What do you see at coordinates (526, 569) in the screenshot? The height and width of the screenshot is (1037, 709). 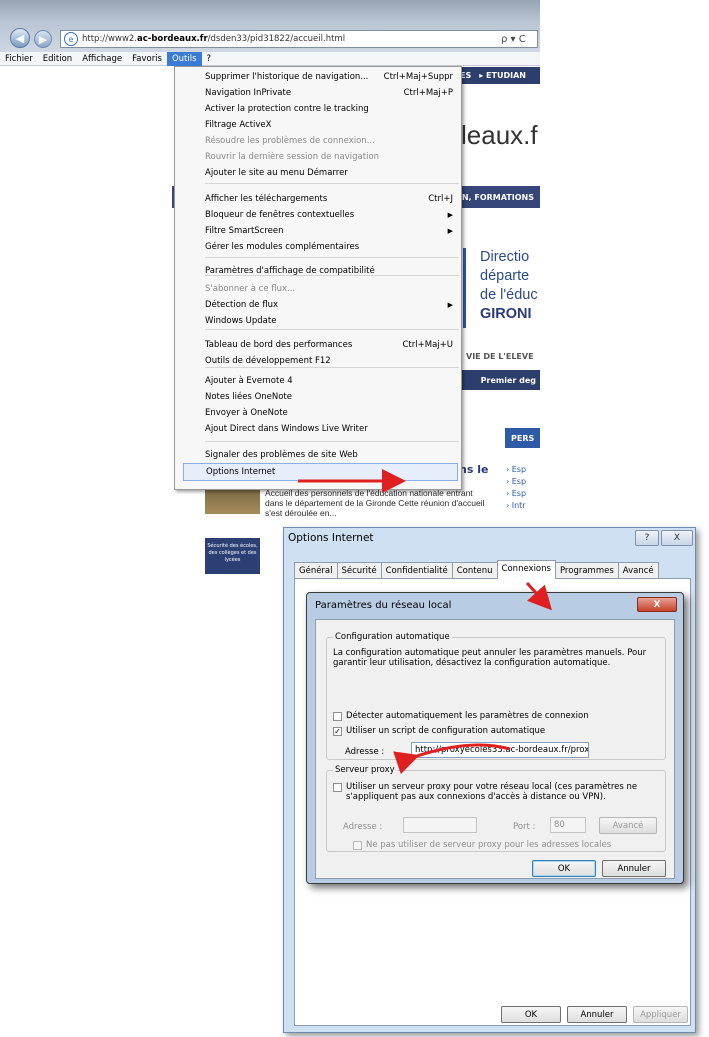 I see `tab-connexions: Connexions` at bounding box center [526, 569].